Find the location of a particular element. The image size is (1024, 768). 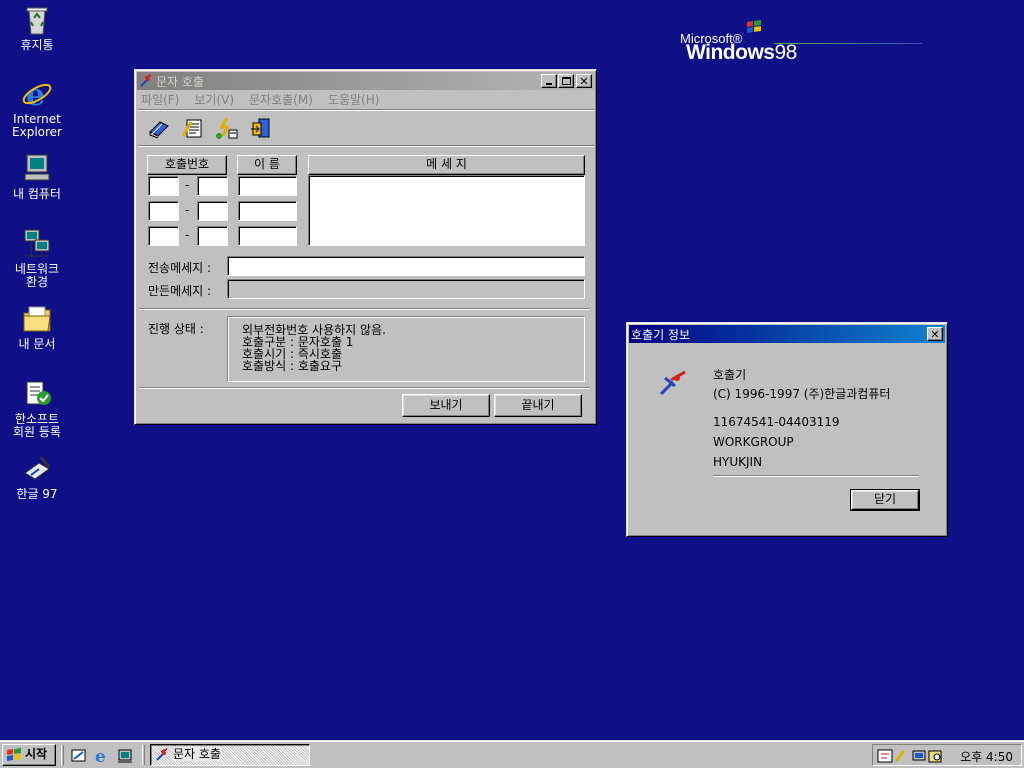

channels-icon is located at coordinates (125, 756).